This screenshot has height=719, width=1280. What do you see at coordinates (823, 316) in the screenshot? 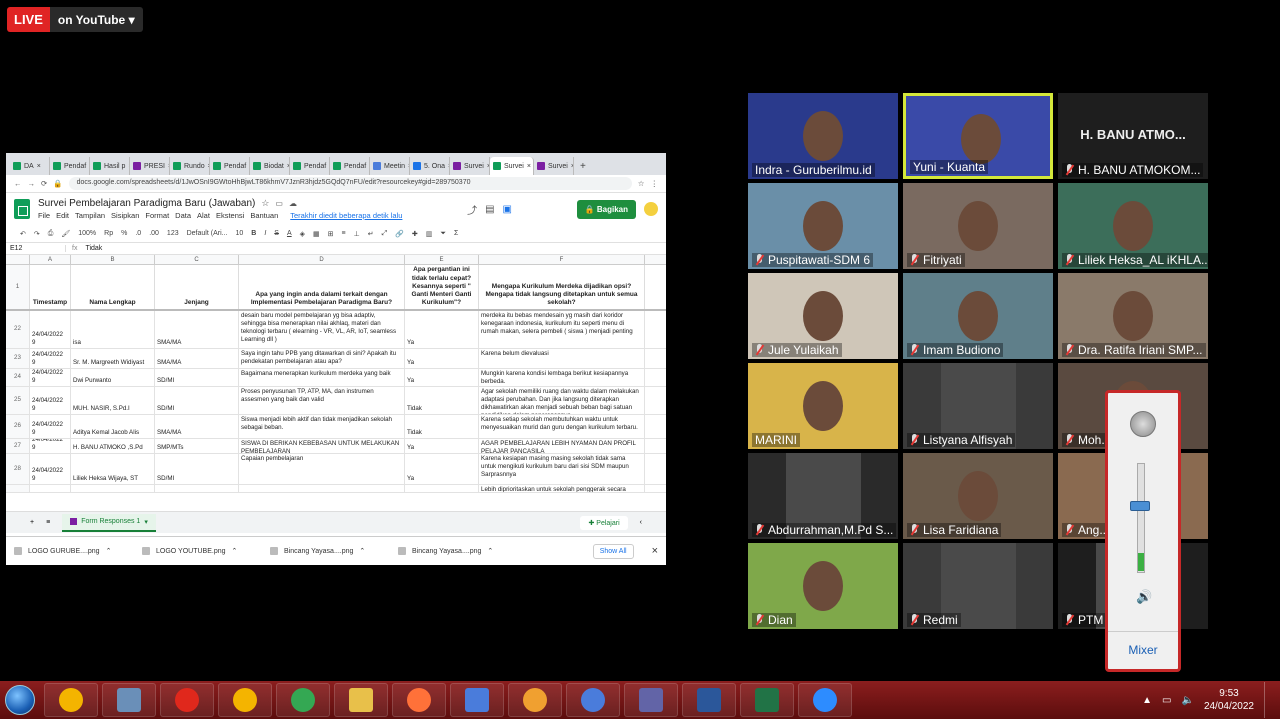
I see `participant-tile: Jule Yulaikah` at bounding box center [823, 316].